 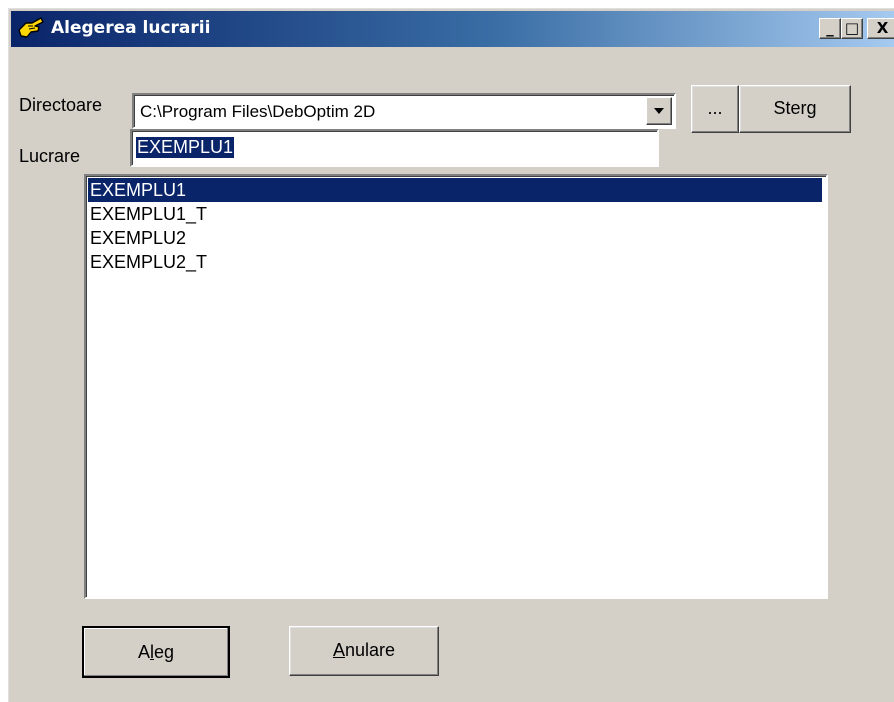 I want to click on down-arrow-icon, so click(x=659, y=111).